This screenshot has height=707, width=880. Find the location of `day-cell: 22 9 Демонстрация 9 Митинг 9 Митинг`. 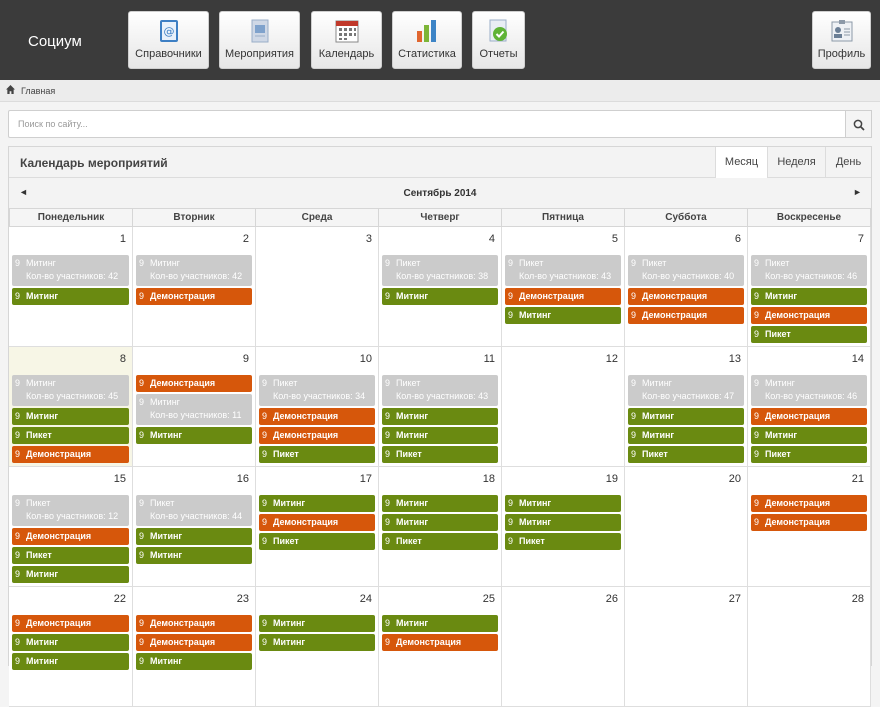

day-cell: 22 9 Демонстрация 9 Митинг 9 Митинг is located at coordinates (71, 647).